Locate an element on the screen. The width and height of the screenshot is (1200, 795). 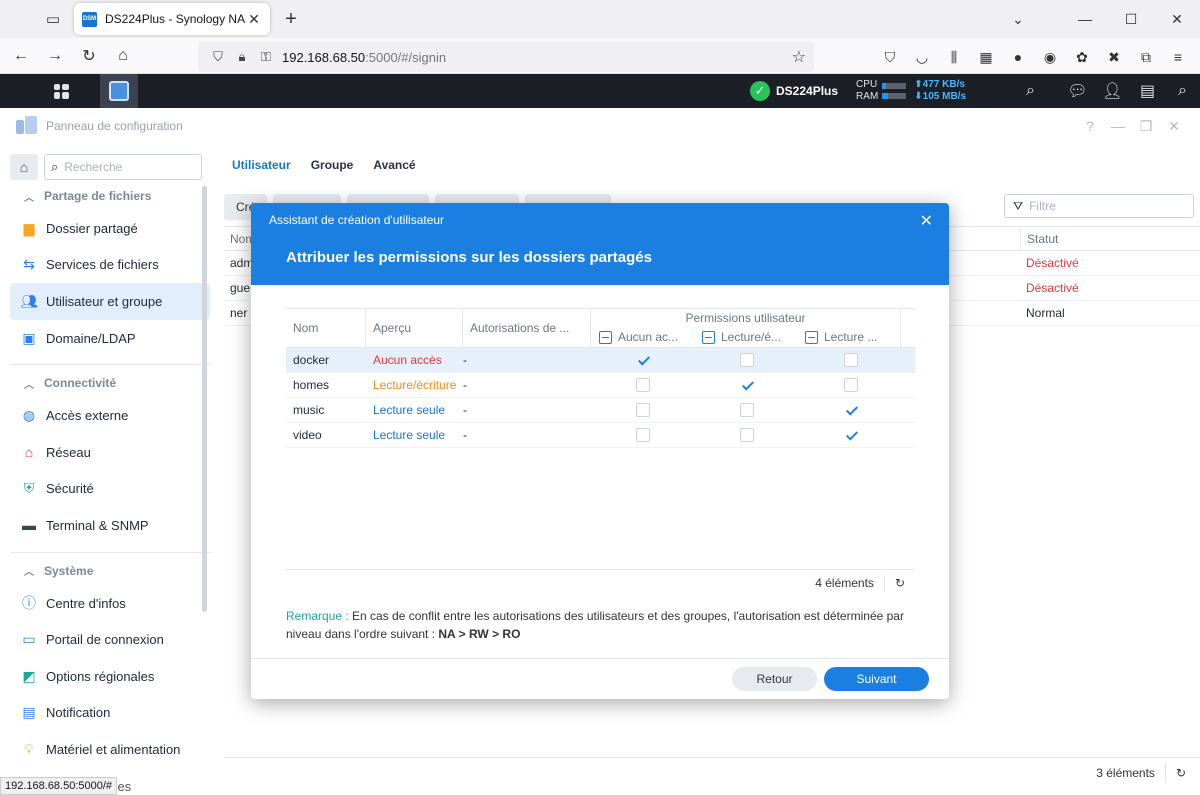
next-button: Suivant is located at coordinates (876, 679).